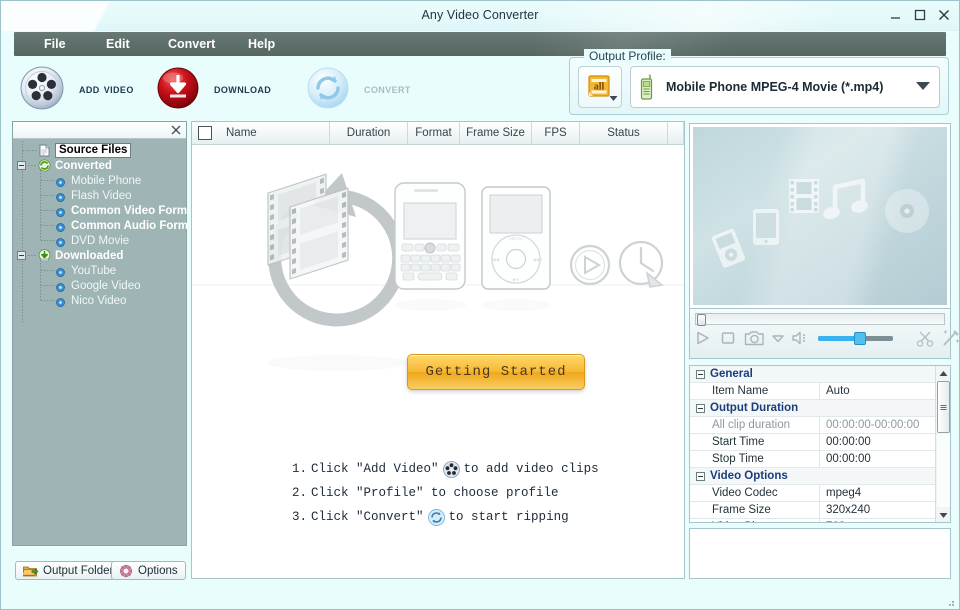 The image size is (960, 610). Describe the element at coordinates (907, 211) in the screenshot. I see `cd-disc-icon` at that location.